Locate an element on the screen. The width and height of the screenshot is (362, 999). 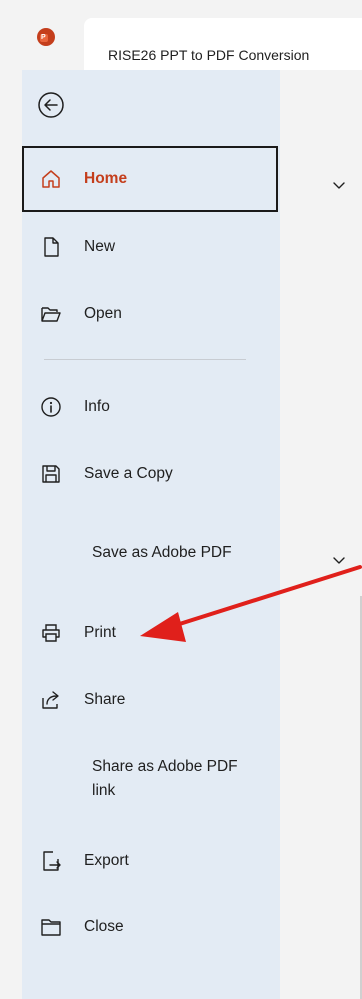
nav-item-info: Info is located at coordinates (151, 407).